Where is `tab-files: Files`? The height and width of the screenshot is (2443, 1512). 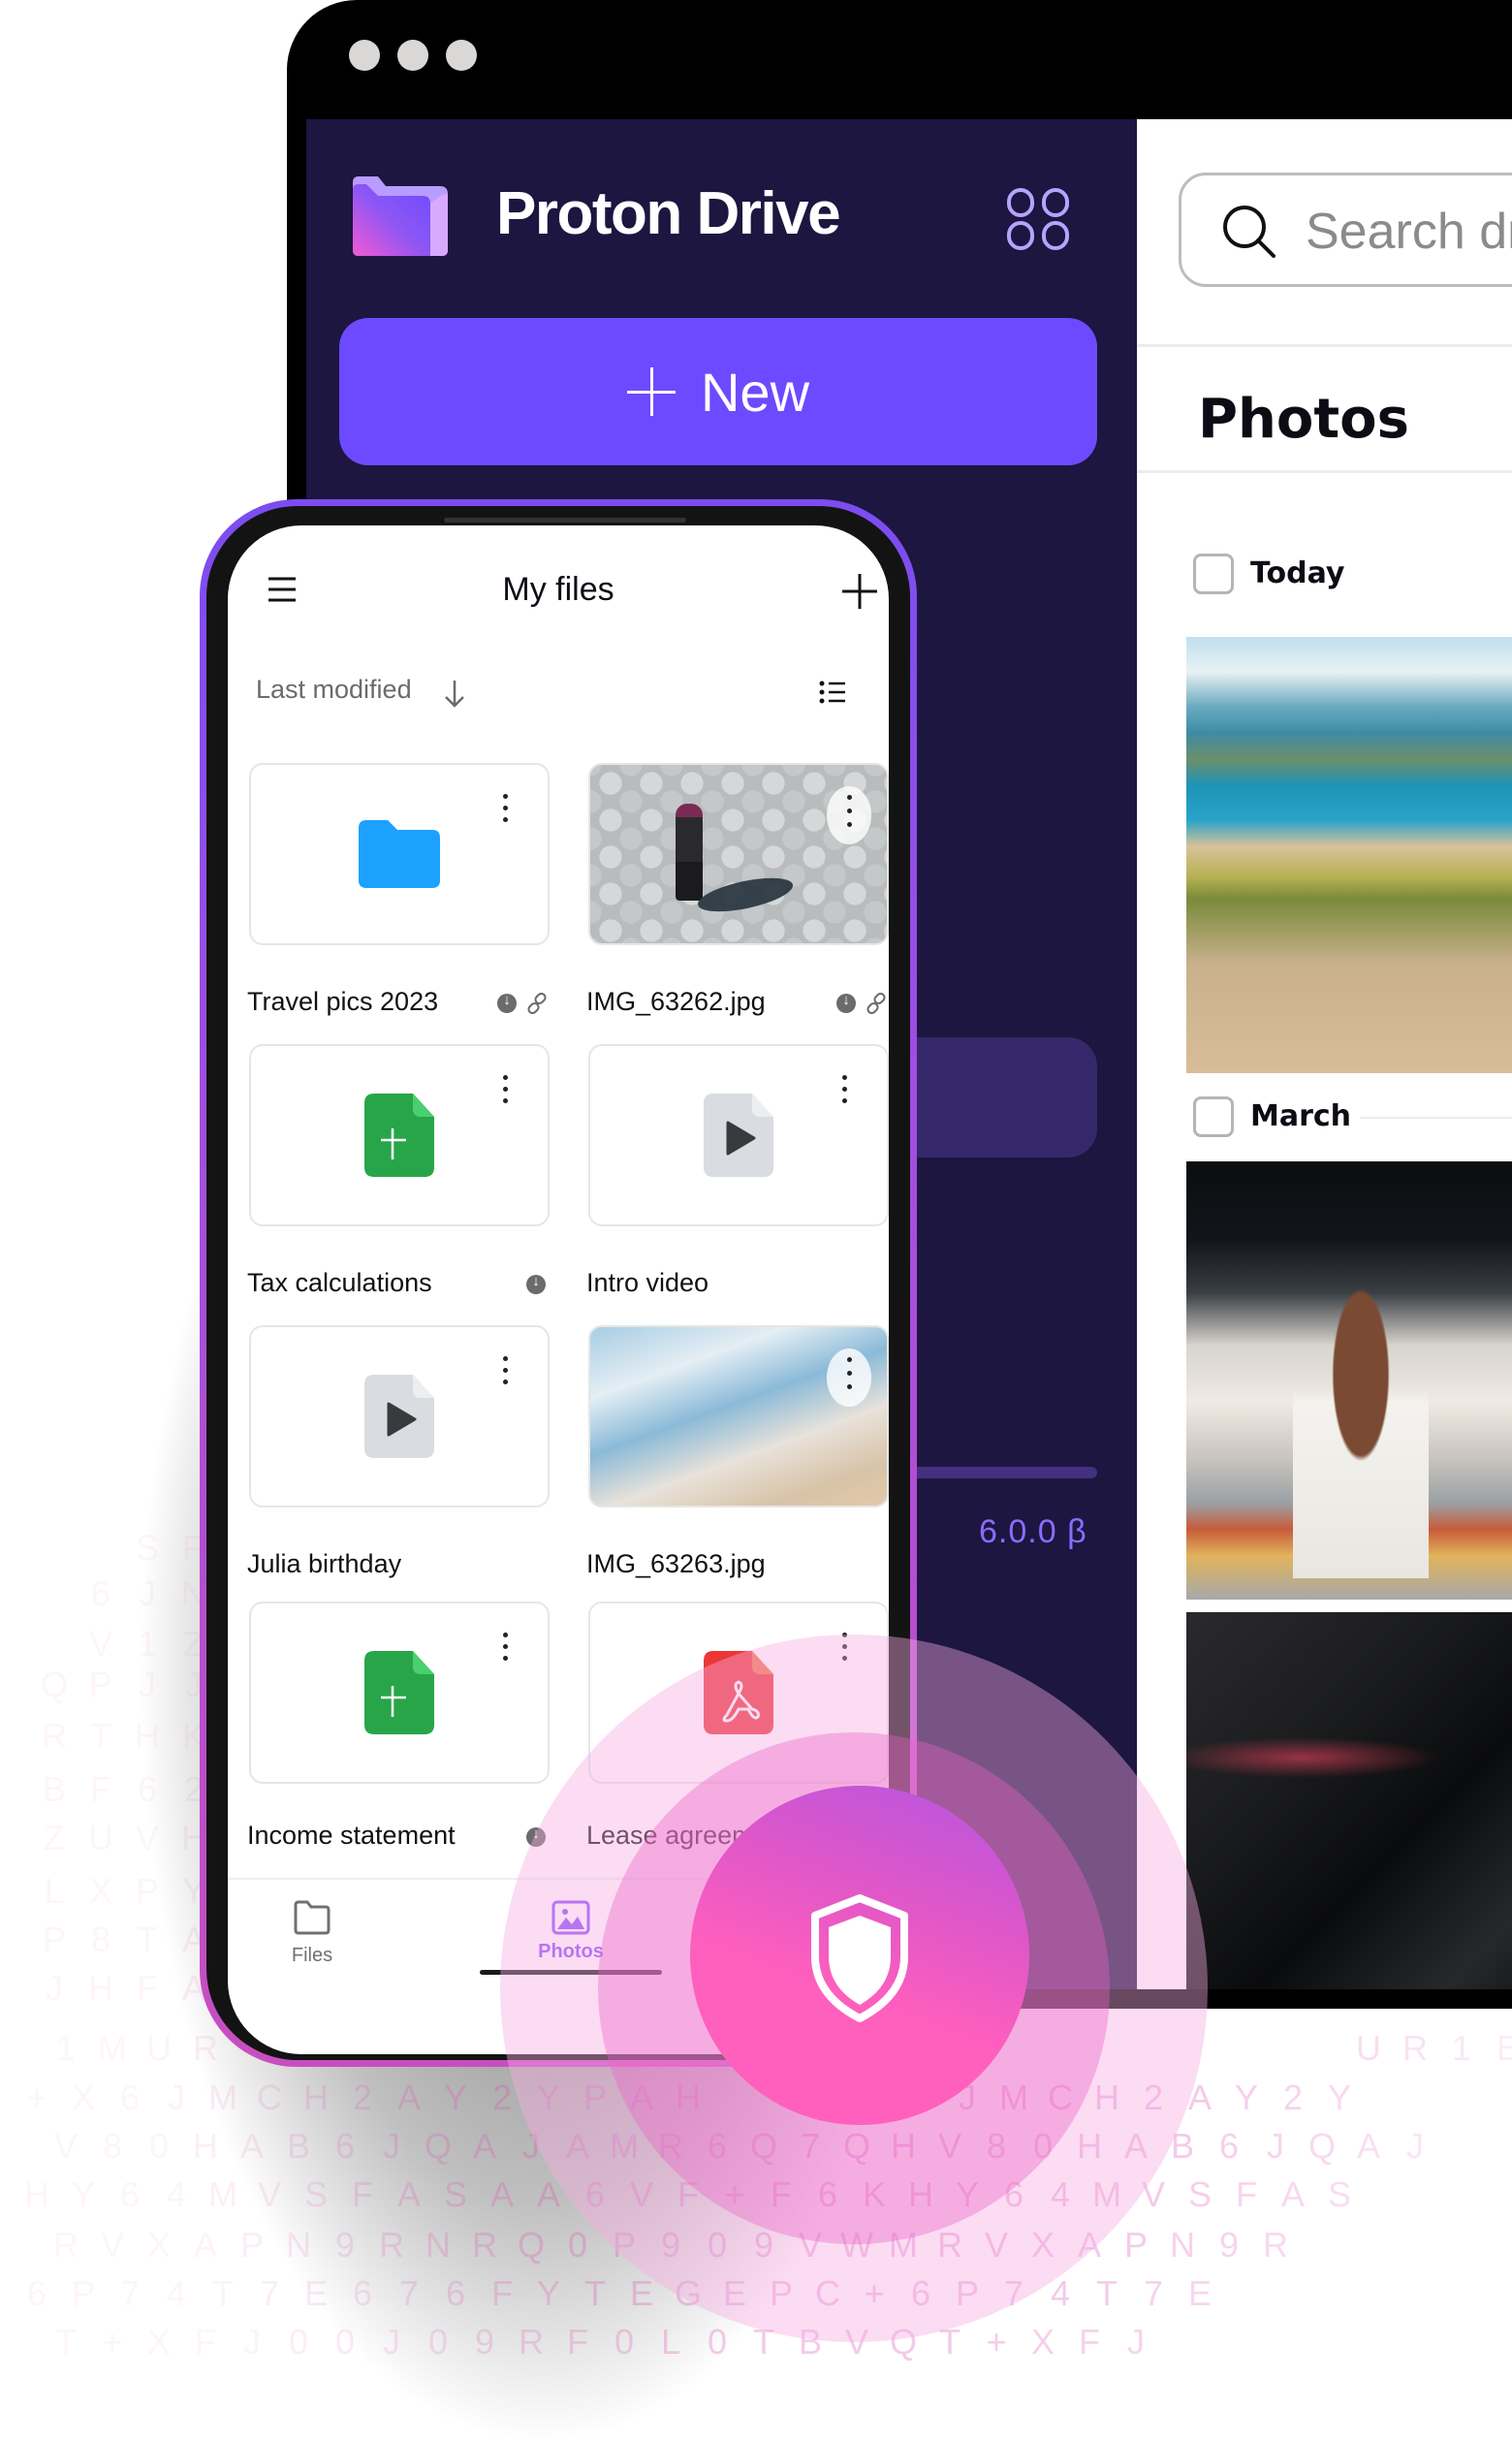 tab-files: Files is located at coordinates (312, 1934).